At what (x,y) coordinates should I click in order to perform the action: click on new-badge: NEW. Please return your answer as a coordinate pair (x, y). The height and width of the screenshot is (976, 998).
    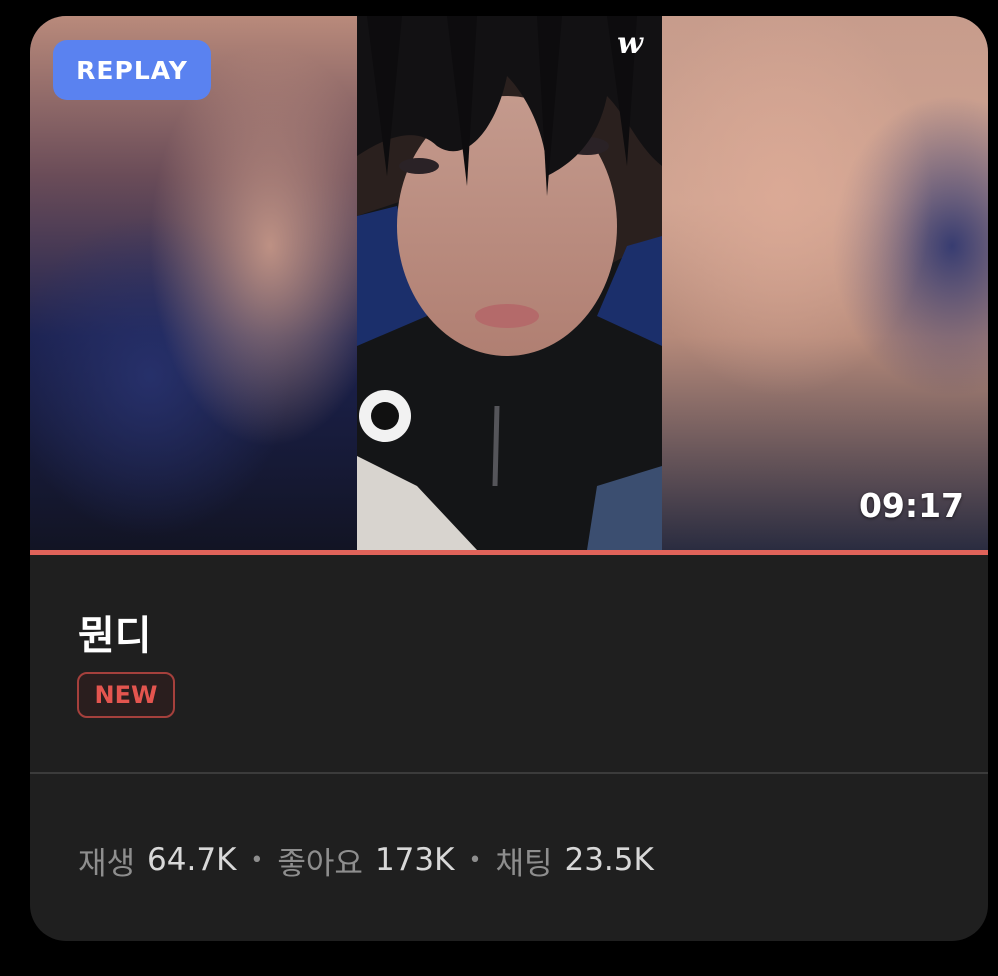
    Looking at the image, I should click on (126, 695).